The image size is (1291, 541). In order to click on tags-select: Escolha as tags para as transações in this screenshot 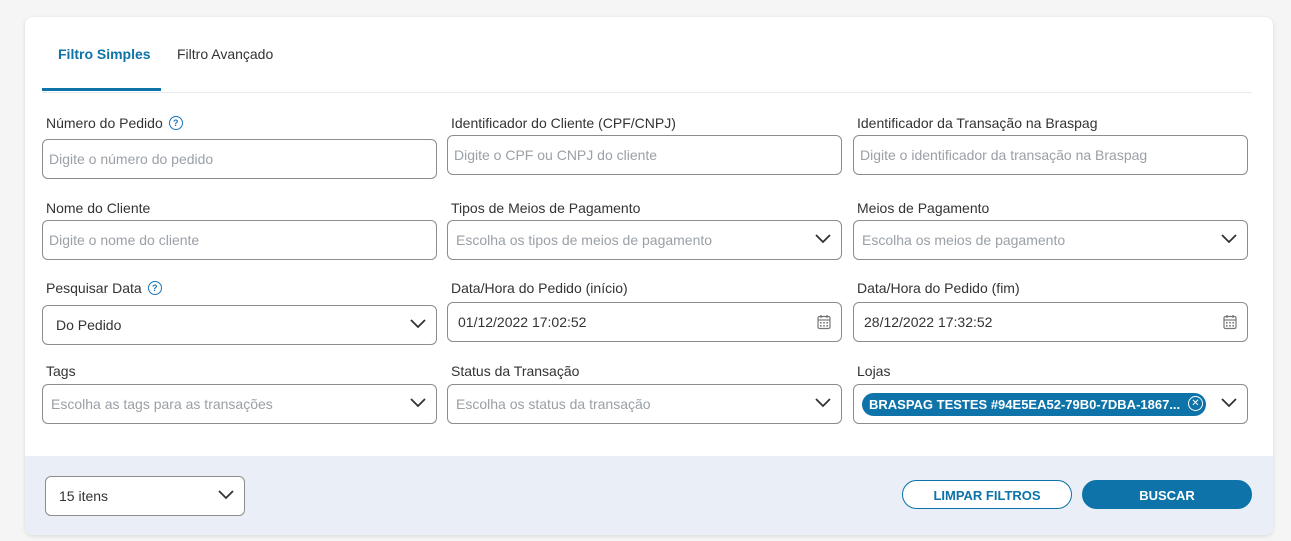, I will do `click(239, 404)`.